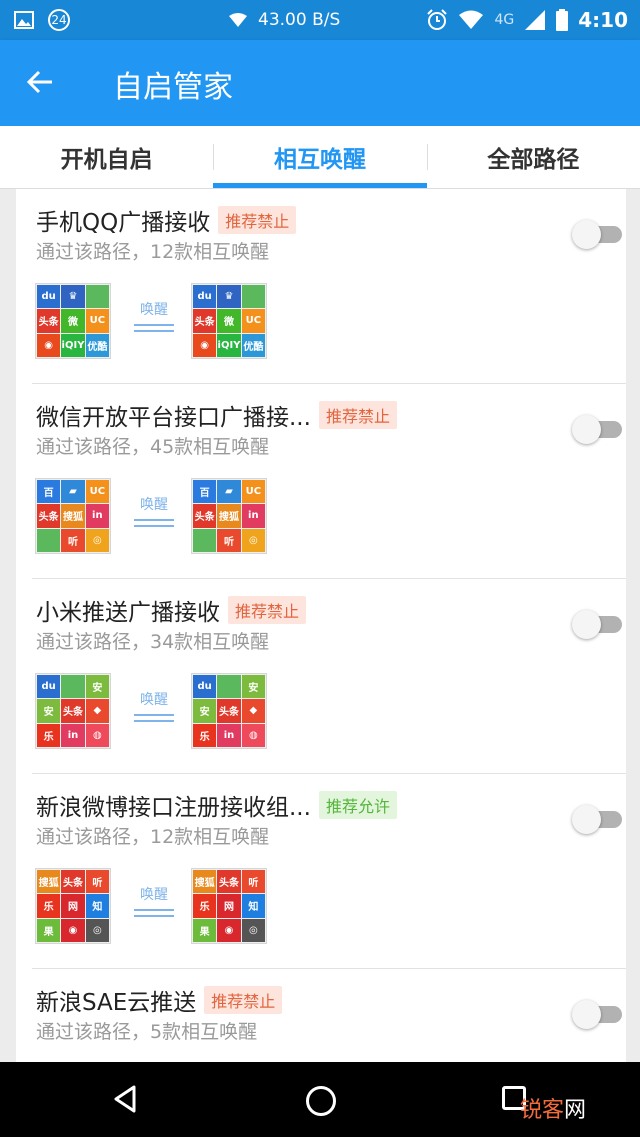  Describe the element at coordinates (437, 19) in the screenshot. I see `alarm-icon` at that location.